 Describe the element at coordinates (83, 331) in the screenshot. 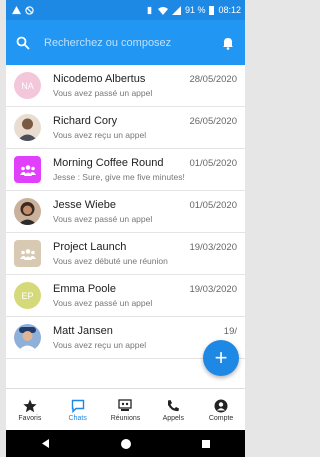

I see `contact-name: Matt Jansen` at that location.